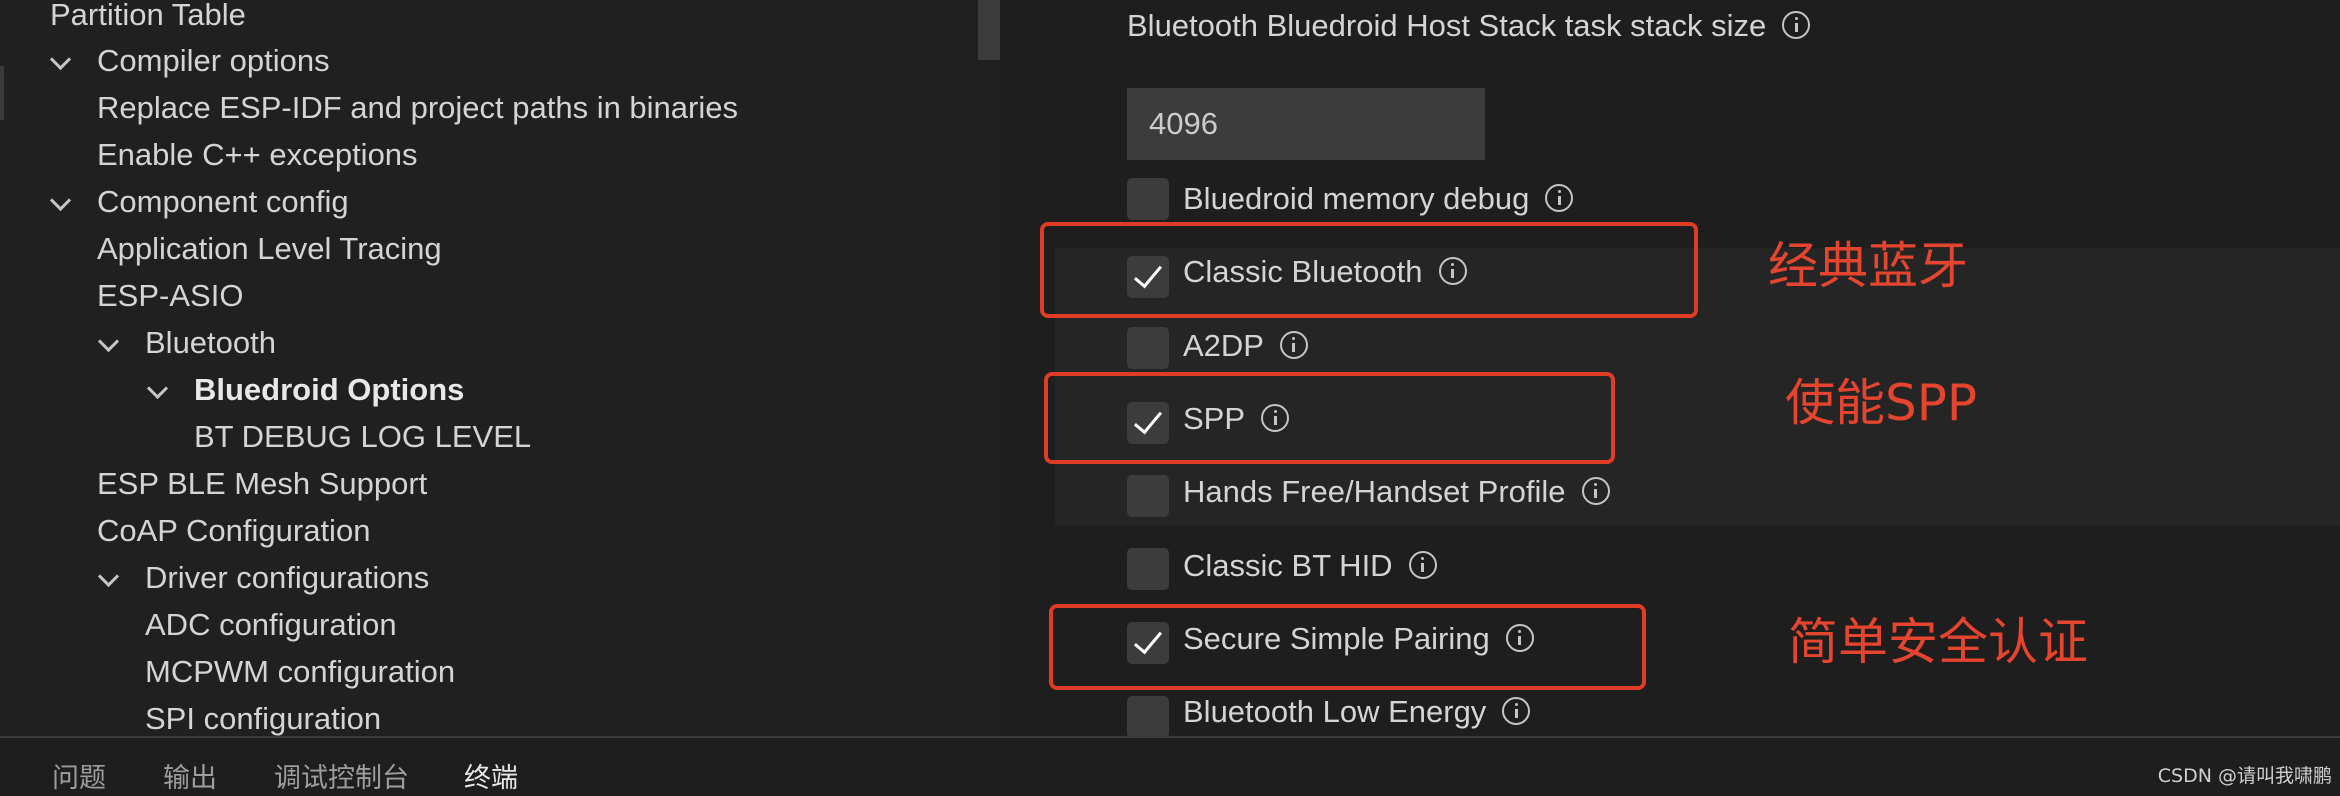 The image size is (2340, 796). What do you see at coordinates (1148, 348) in the screenshot?
I see `a2dp-checkbox` at bounding box center [1148, 348].